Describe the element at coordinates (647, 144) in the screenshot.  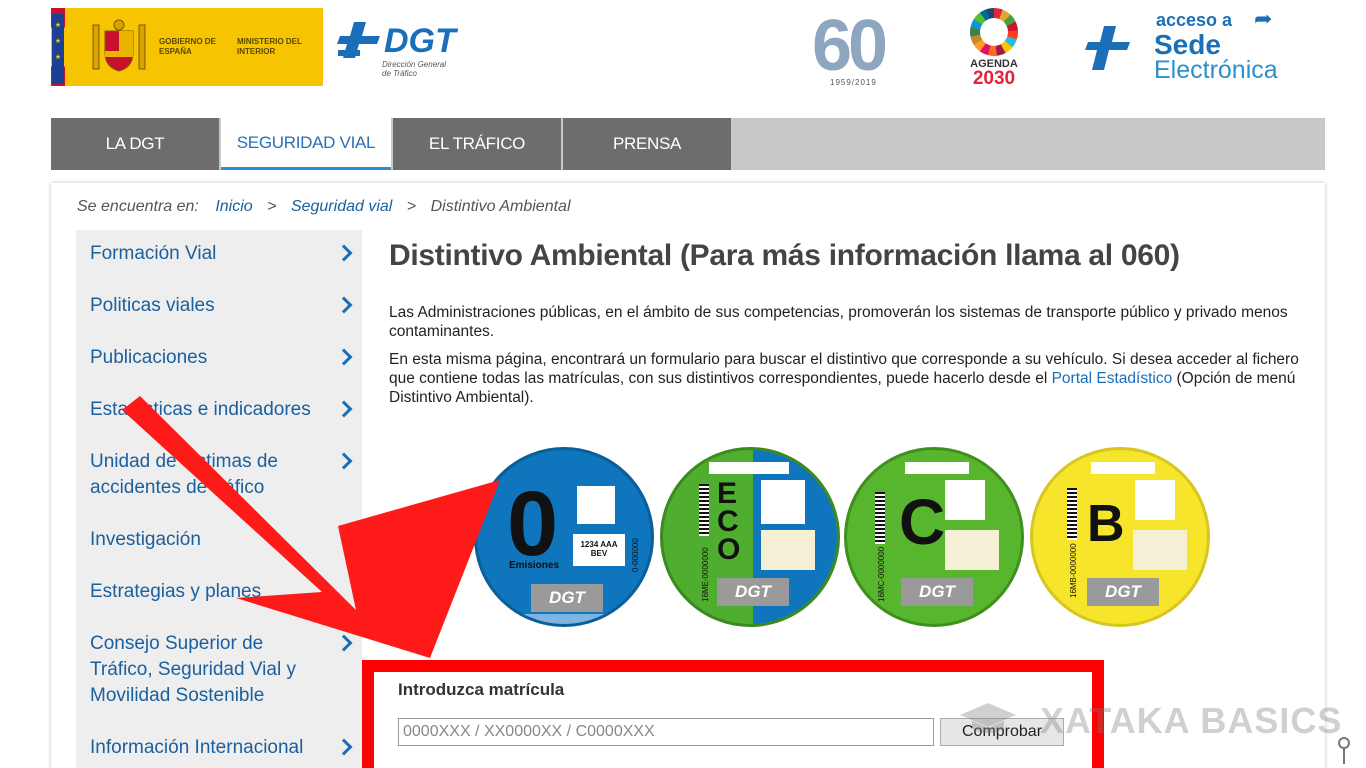
I see `tab-prensa: PRENSA` at that location.